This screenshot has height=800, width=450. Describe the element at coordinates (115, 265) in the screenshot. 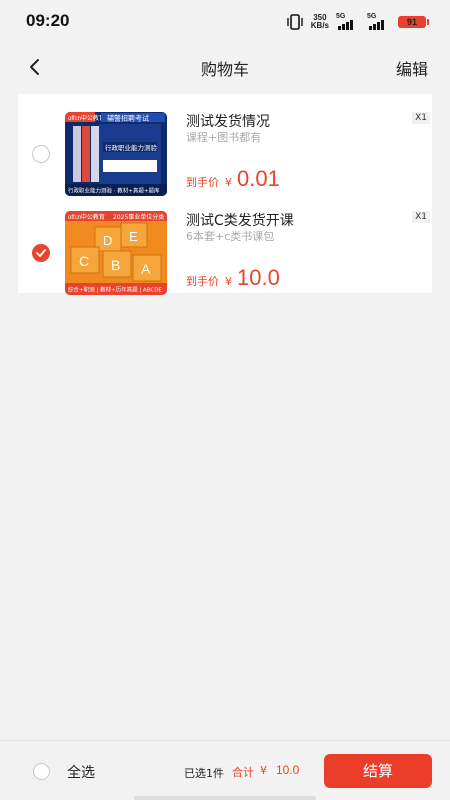

I see `svg-text: B` at that location.